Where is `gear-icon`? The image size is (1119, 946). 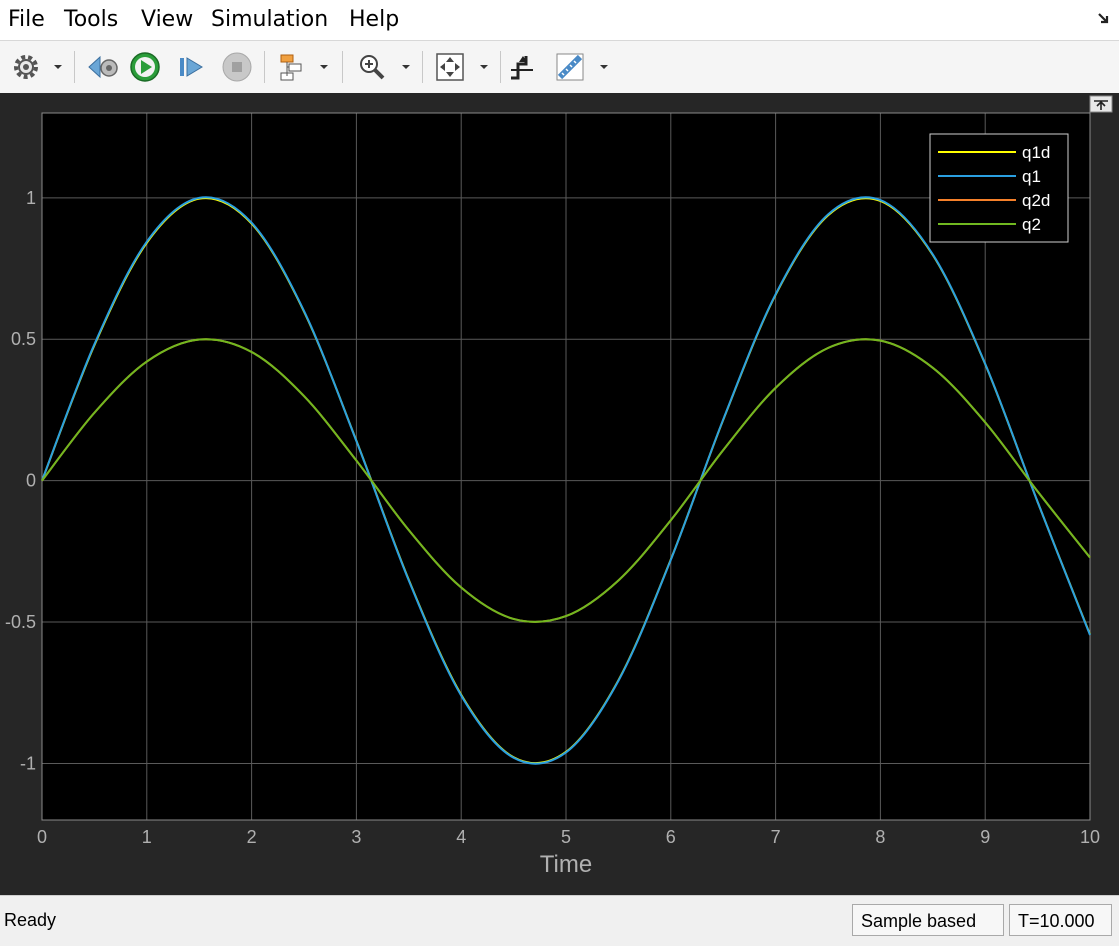 gear-icon is located at coordinates (26, 67).